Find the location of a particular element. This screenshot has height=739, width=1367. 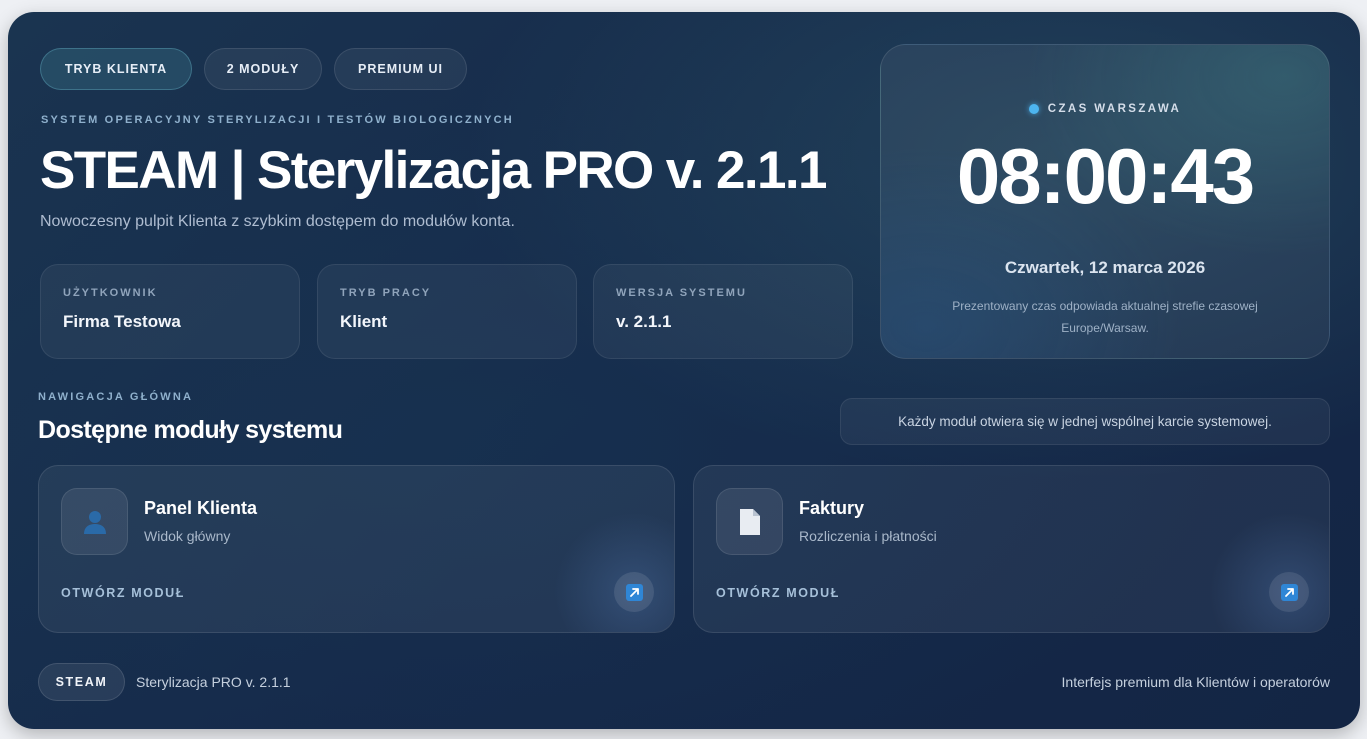

tag-client-mode: TRYB KLIENTA is located at coordinates (116, 69).